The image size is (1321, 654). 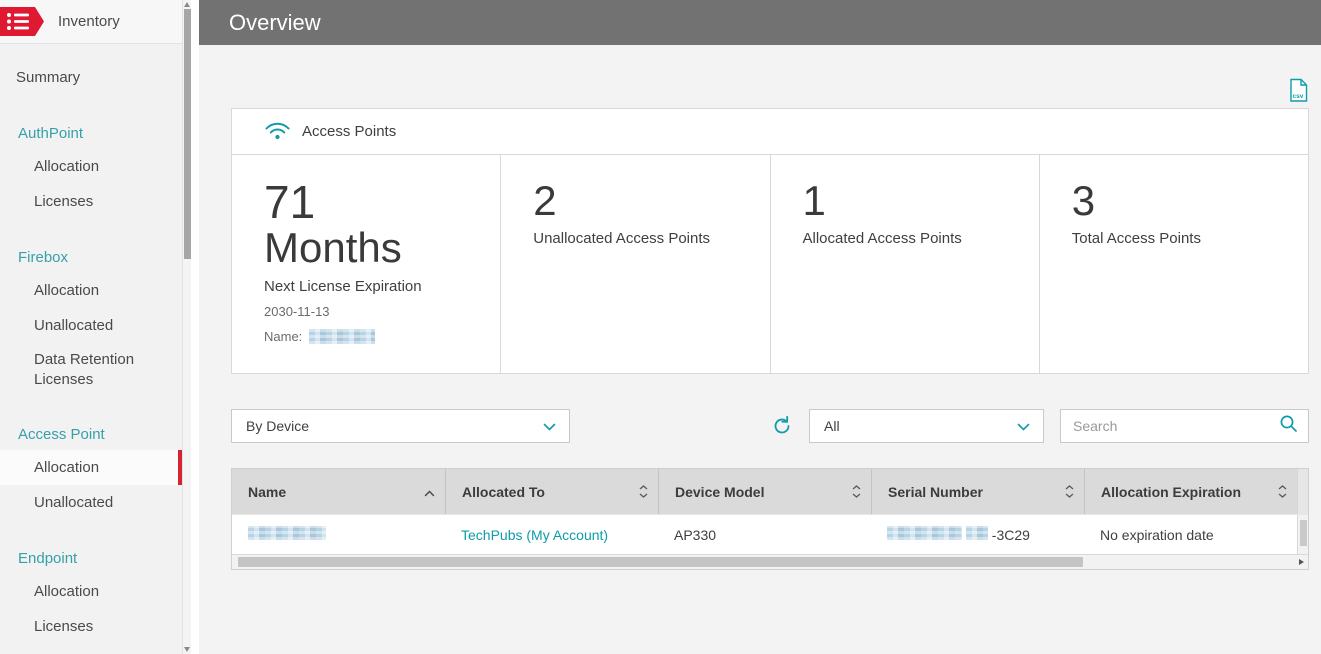 I want to click on stat-unallocated-access-points: 2 Unallocated Access Points, so click(x=636, y=264).